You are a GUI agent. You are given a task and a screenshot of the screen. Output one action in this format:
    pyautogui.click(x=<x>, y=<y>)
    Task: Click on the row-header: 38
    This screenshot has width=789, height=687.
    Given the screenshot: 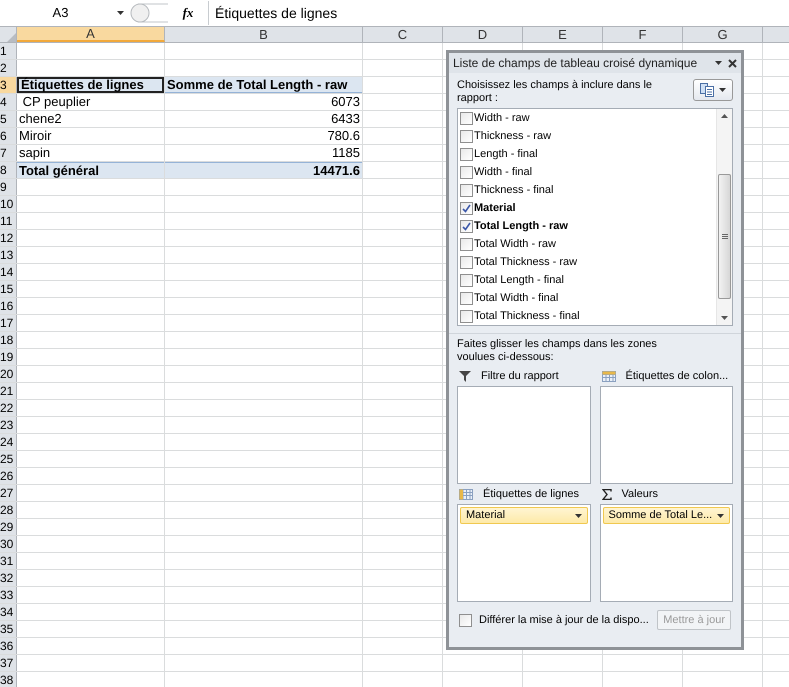 What is the action you would take?
    pyautogui.click(x=8, y=679)
    